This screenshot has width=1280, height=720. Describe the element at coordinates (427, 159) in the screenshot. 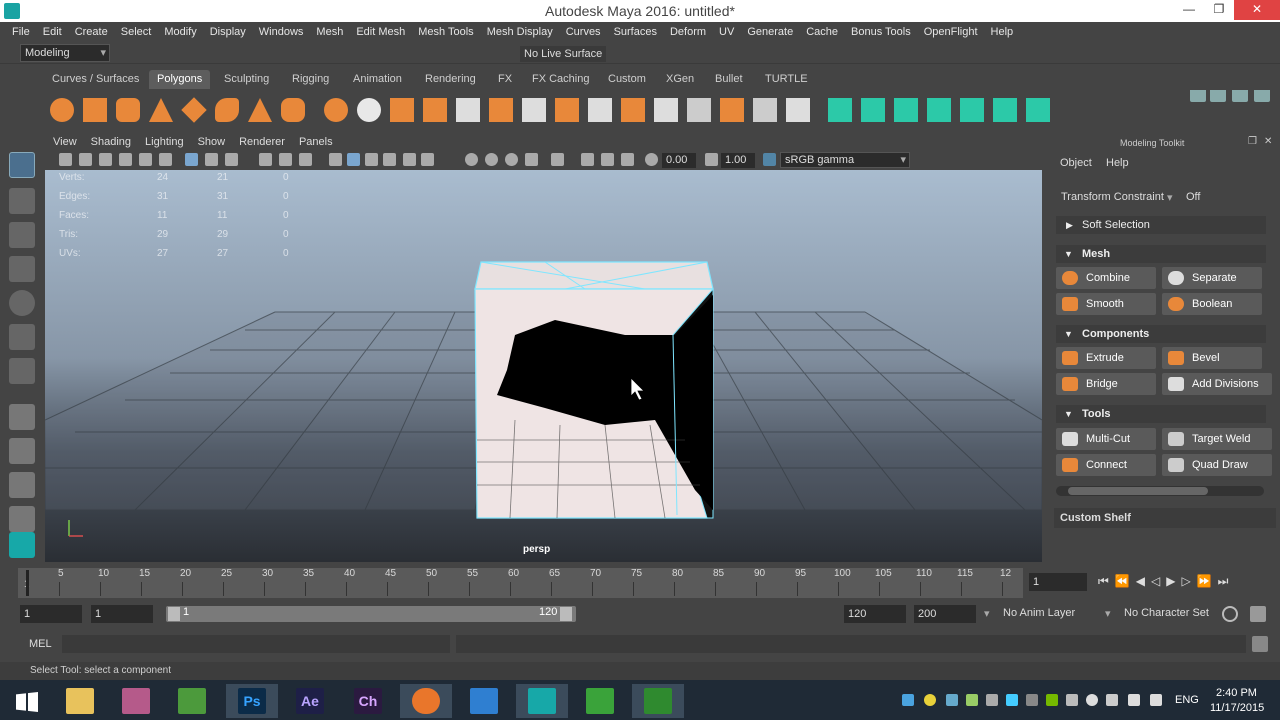

I see `shadows-icon` at that location.